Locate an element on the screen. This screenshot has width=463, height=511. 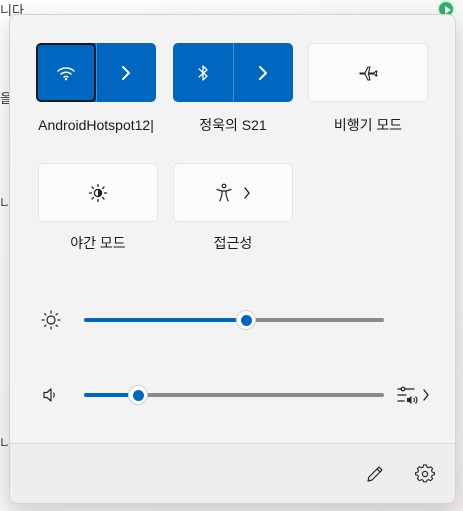
wifi-expand-button is located at coordinates (126, 72).